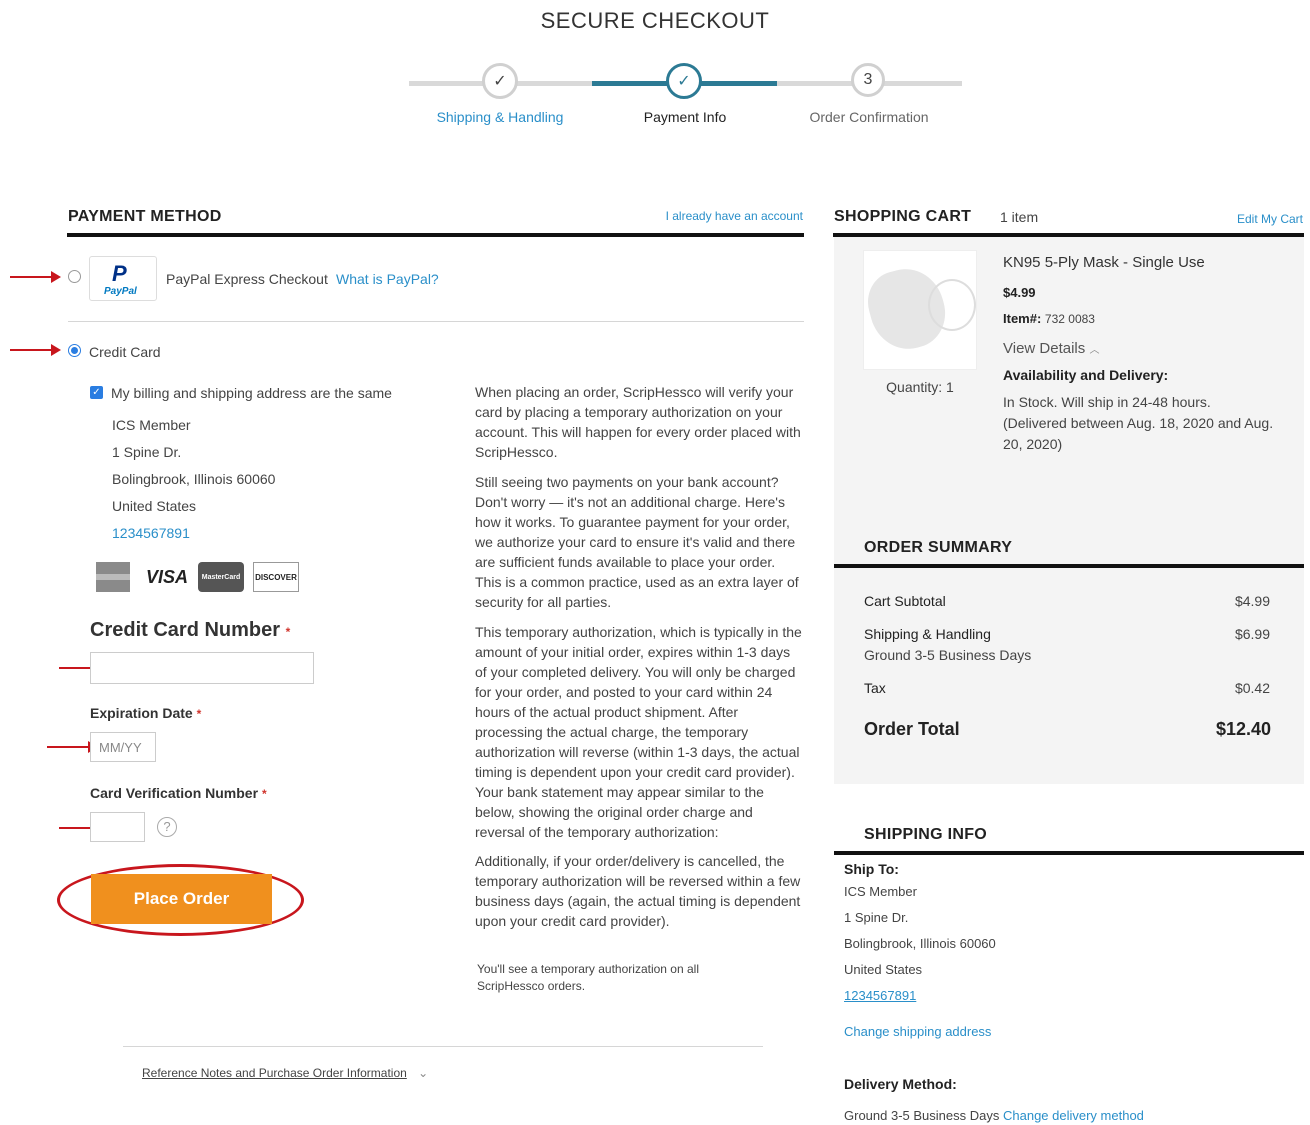 This screenshot has width=1310, height=1125. I want to click on edit-cart-link: Edit My Cart, so click(1251, 219).